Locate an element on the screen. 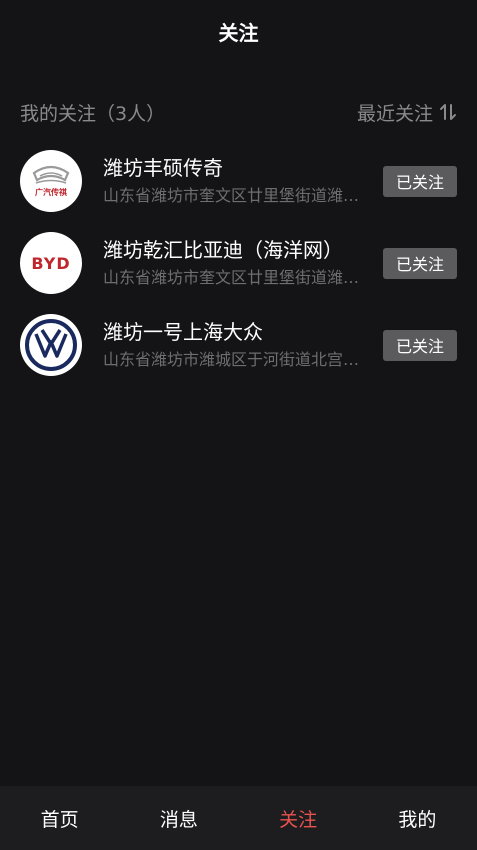  dealer-name: 潍坊乾汇比亚迪（海洋网） is located at coordinates (223, 250).